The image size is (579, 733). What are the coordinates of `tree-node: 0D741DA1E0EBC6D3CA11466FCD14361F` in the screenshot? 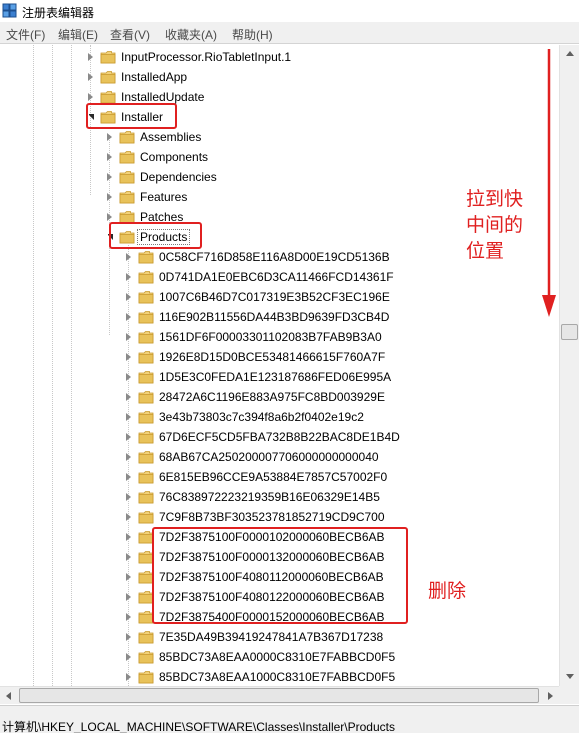 It's located at (279, 277).